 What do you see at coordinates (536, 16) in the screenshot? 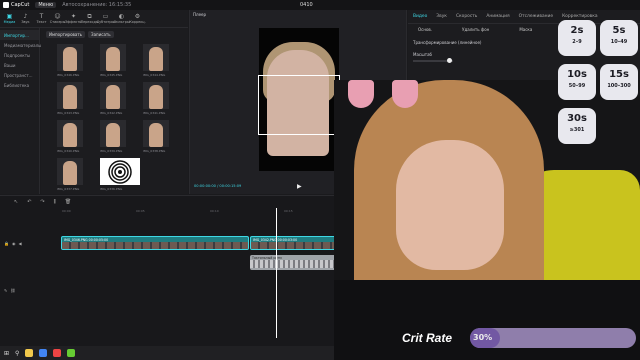
I see `tab-tracking: Отслеживание` at bounding box center [536, 16].